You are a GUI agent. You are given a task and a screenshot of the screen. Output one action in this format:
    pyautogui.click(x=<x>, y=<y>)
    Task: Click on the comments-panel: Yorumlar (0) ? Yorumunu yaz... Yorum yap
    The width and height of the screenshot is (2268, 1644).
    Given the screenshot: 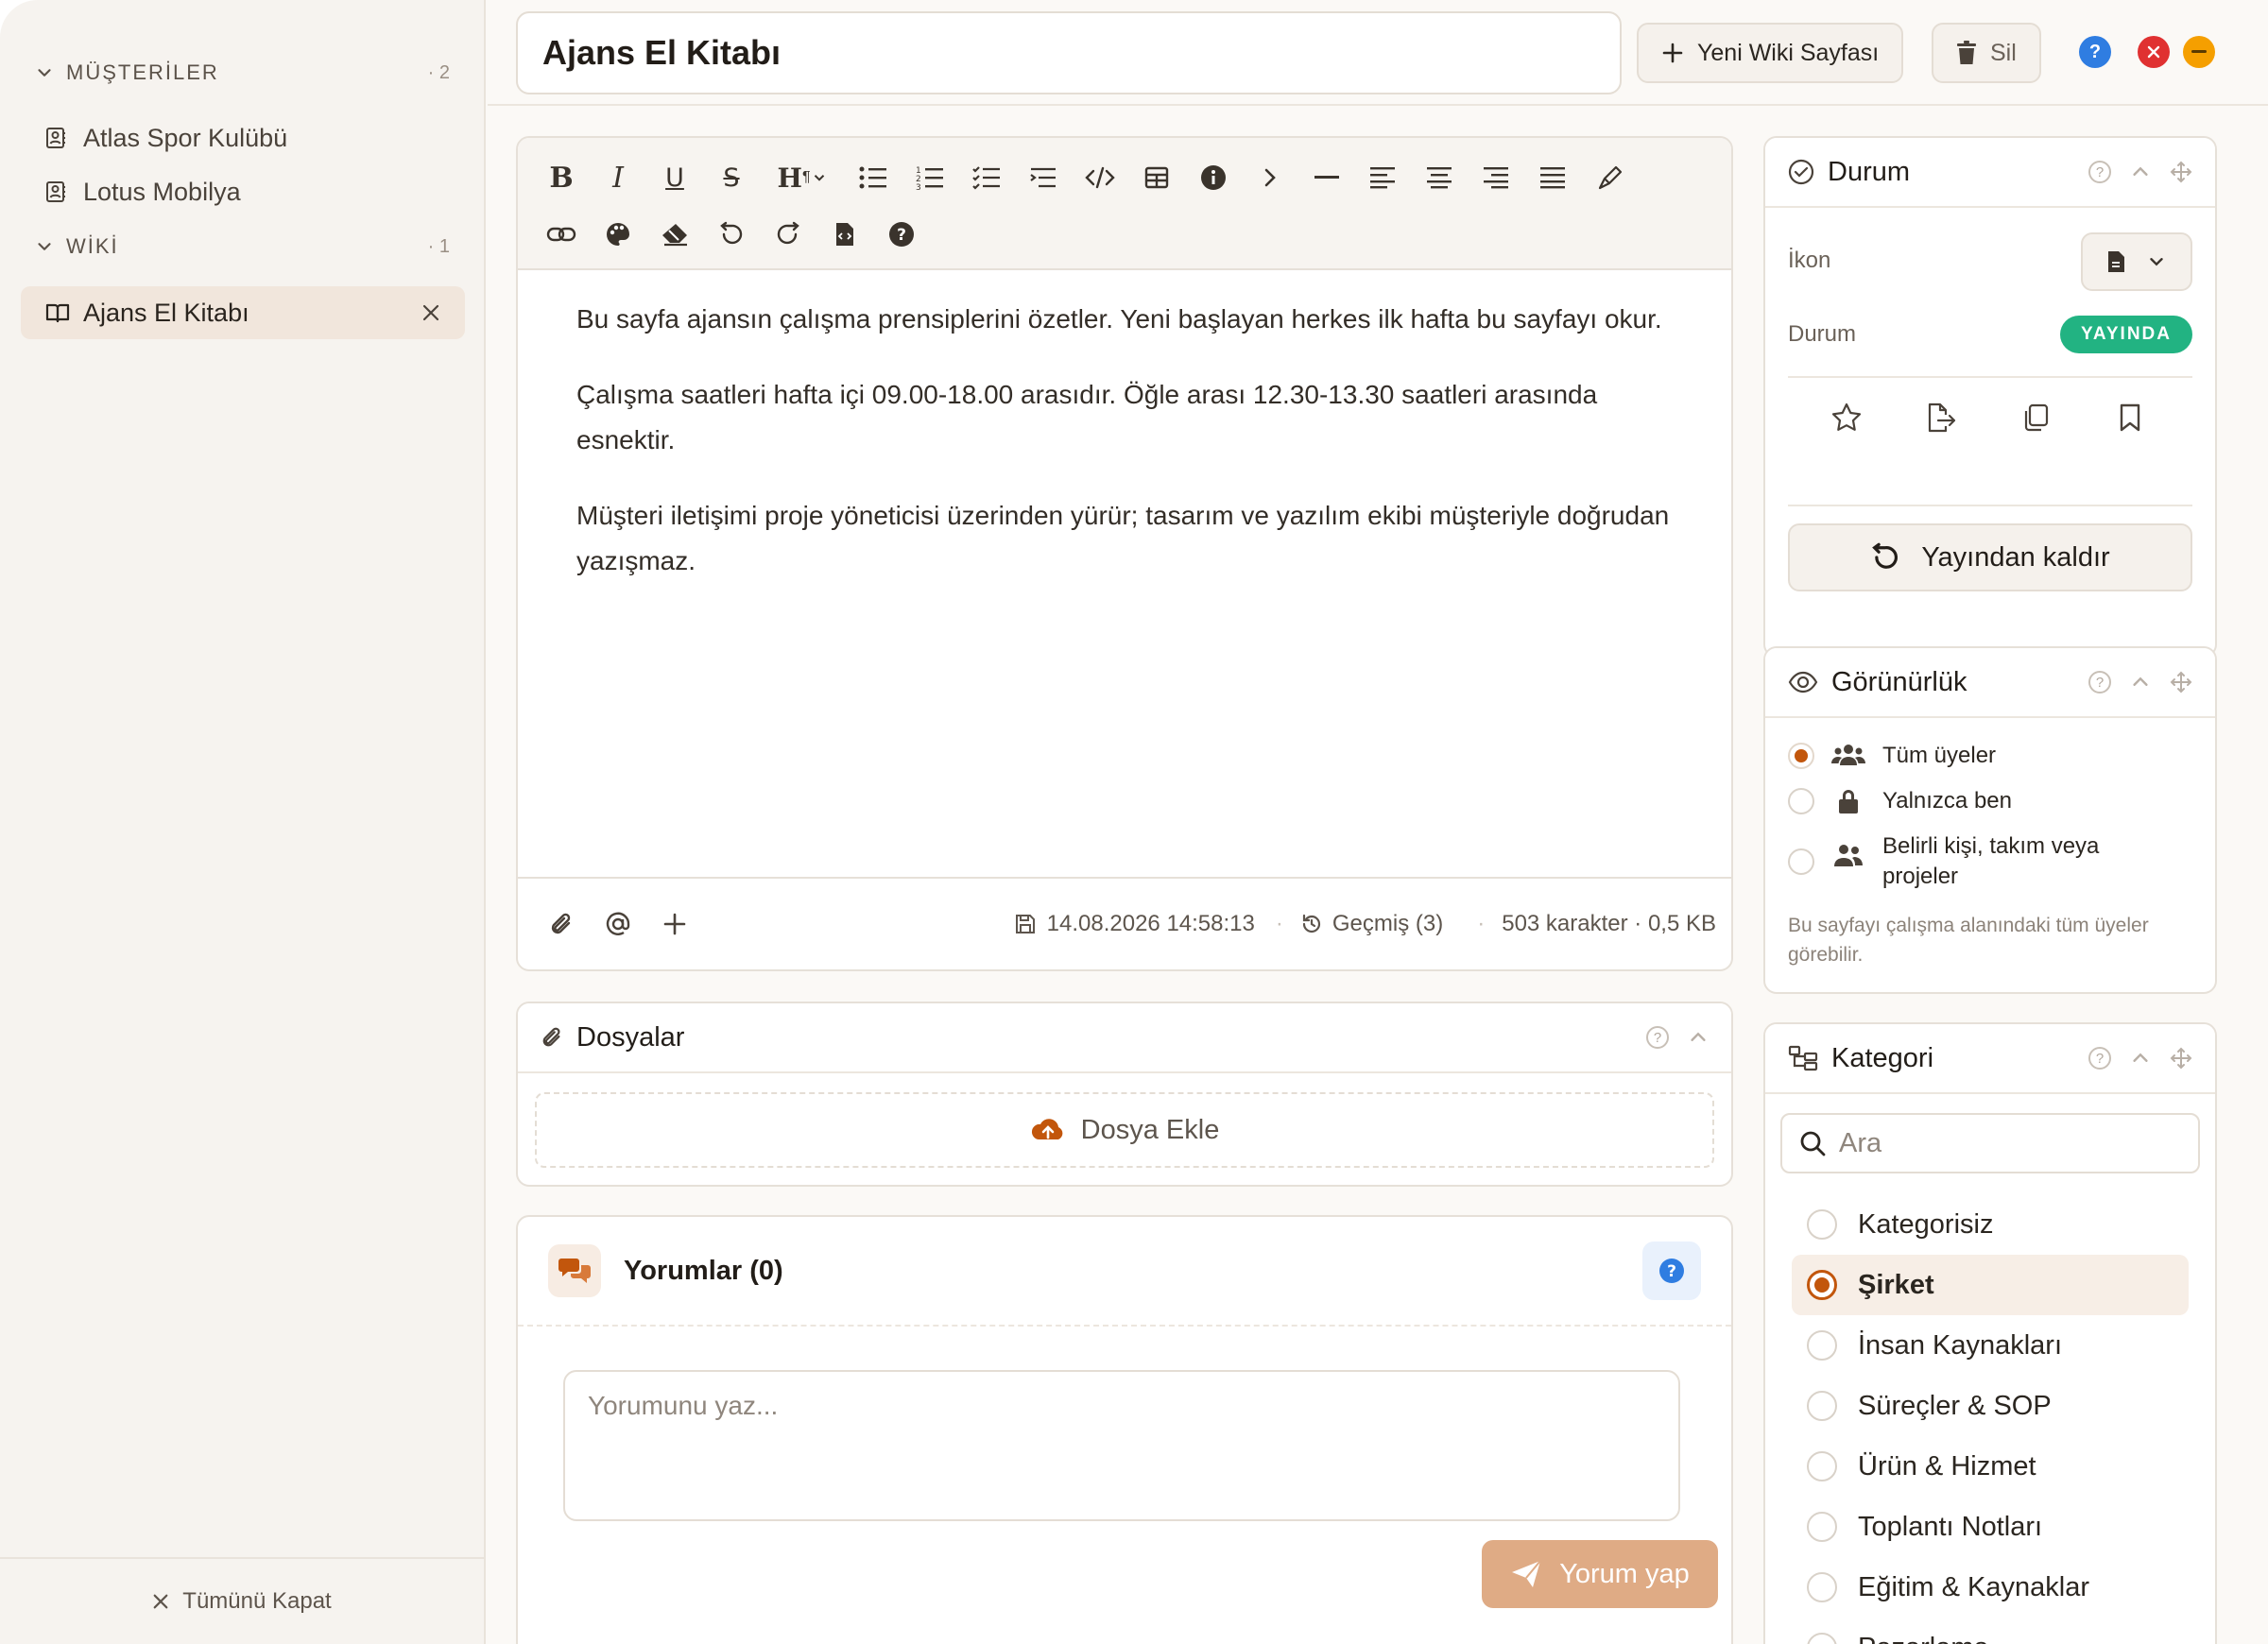 What is the action you would take?
    pyautogui.click(x=1124, y=1429)
    